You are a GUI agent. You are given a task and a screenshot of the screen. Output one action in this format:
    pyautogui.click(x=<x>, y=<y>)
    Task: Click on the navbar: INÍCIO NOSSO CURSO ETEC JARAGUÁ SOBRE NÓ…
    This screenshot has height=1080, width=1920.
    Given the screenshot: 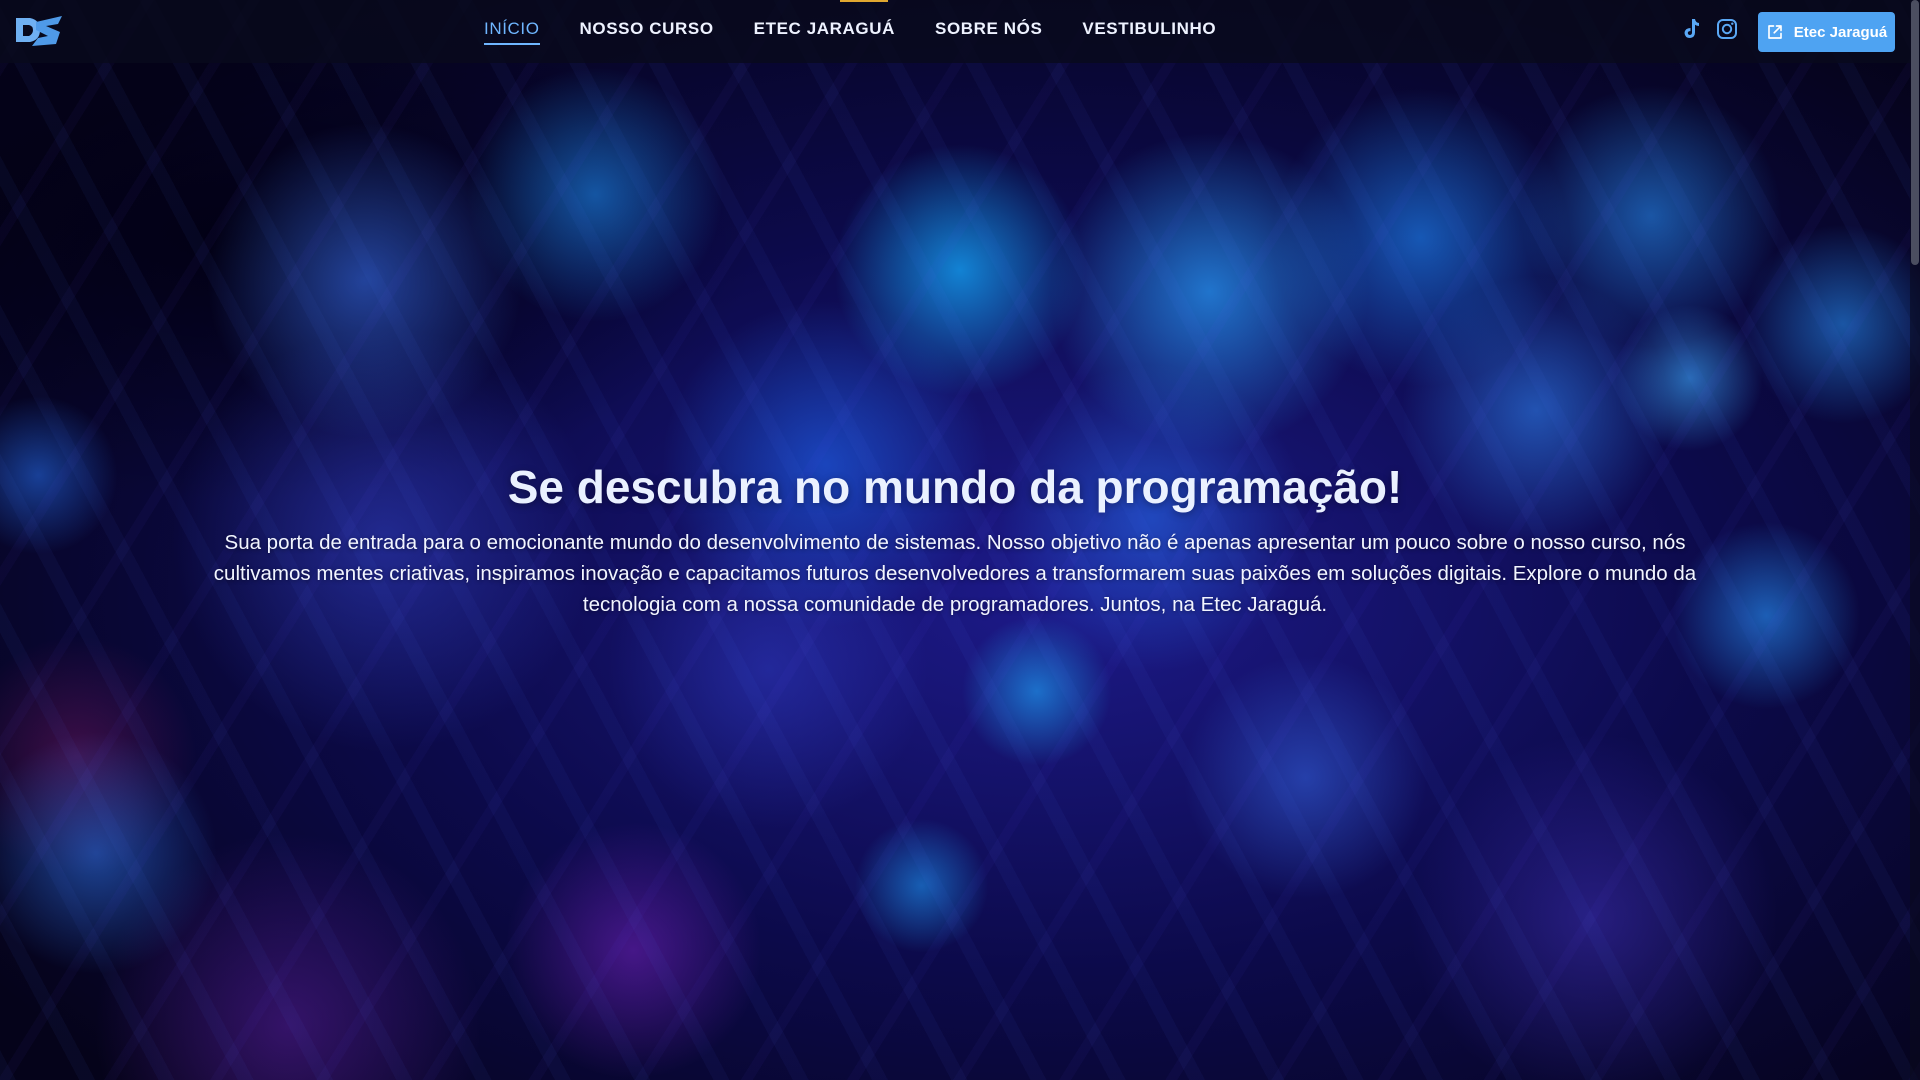 What is the action you would take?
    pyautogui.click(x=960, y=31)
    